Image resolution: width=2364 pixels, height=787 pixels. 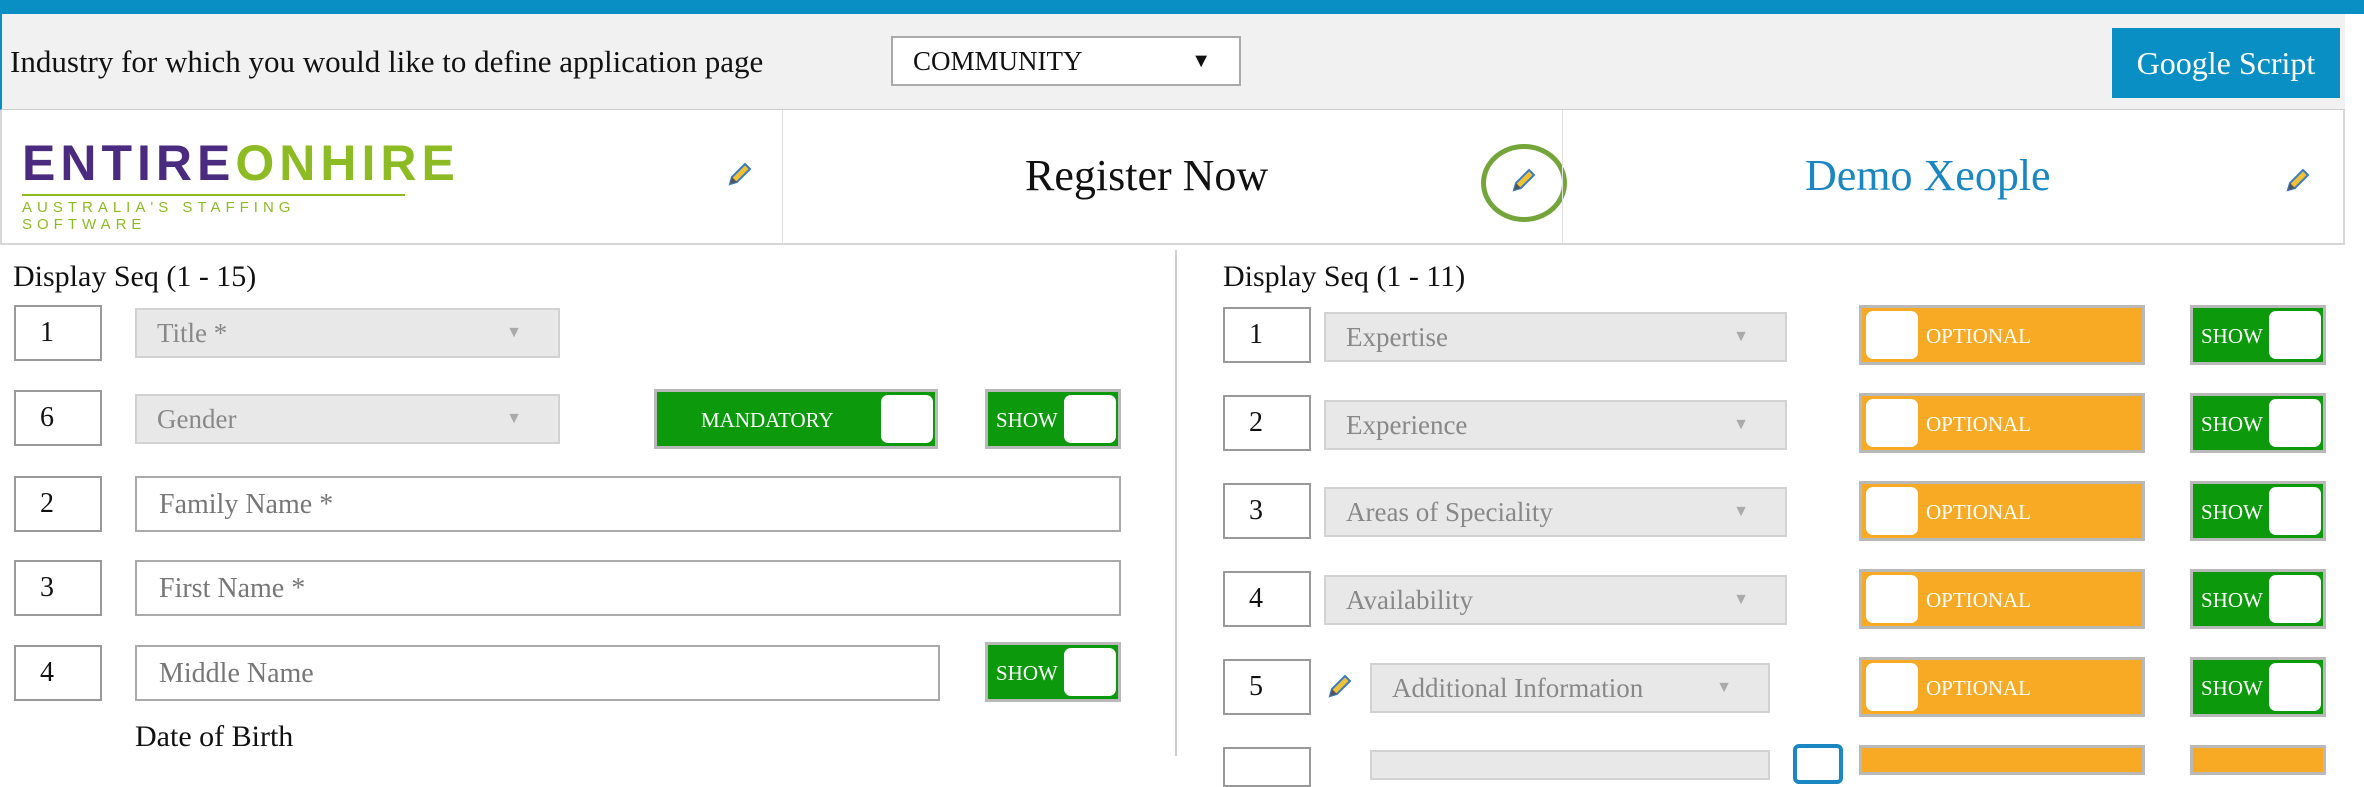 What do you see at coordinates (1267, 767) in the screenshot?
I see `seq-input` at bounding box center [1267, 767].